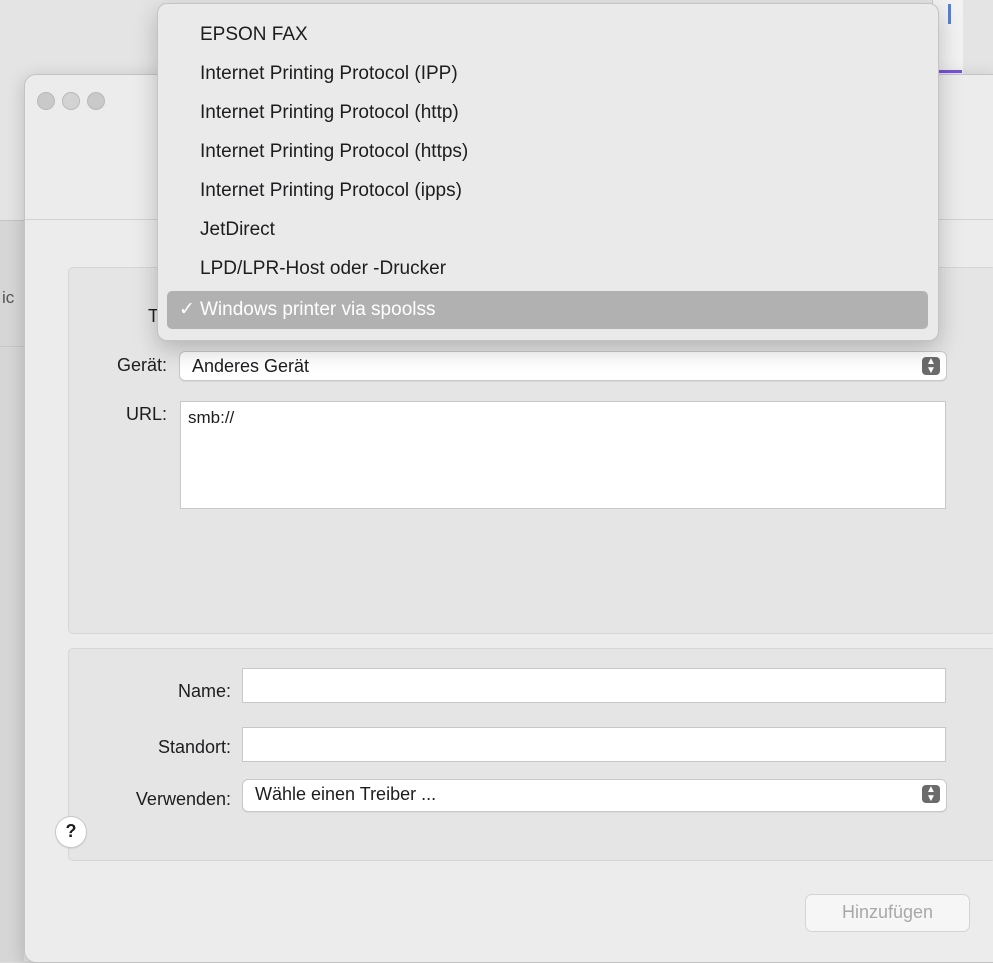 Image resolution: width=993 pixels, height=963 pixels. I want to click on menu-item-ipps: Internet Printing Protocol (ipps), so click(548, 191).